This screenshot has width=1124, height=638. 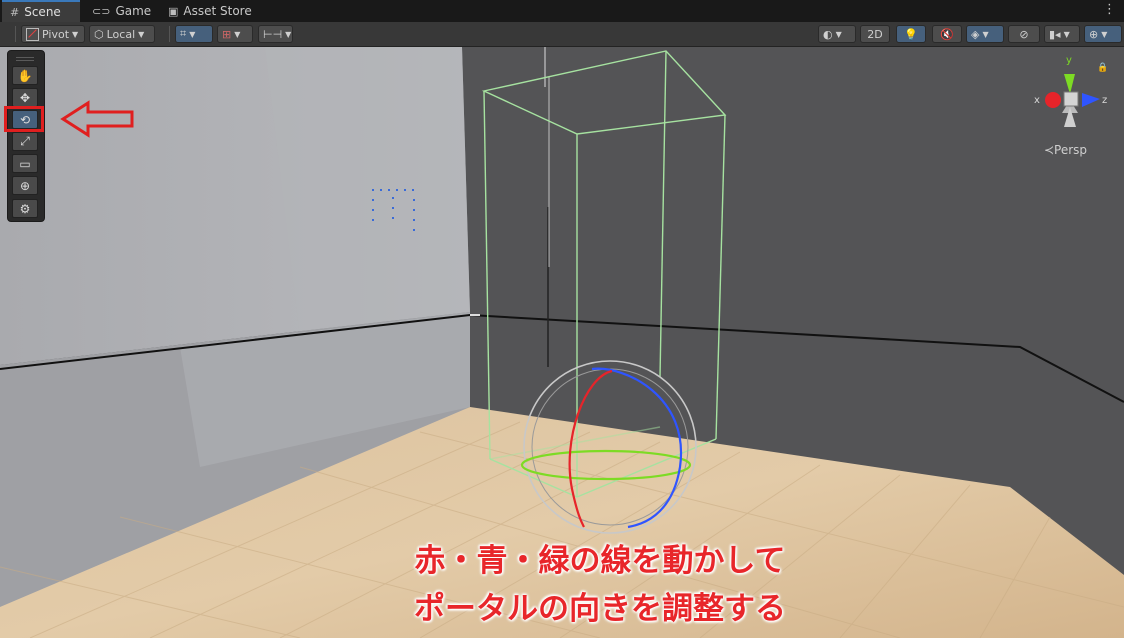 I want to click on projection-toggle: ≺Persp, so click(x=1065, y=150).